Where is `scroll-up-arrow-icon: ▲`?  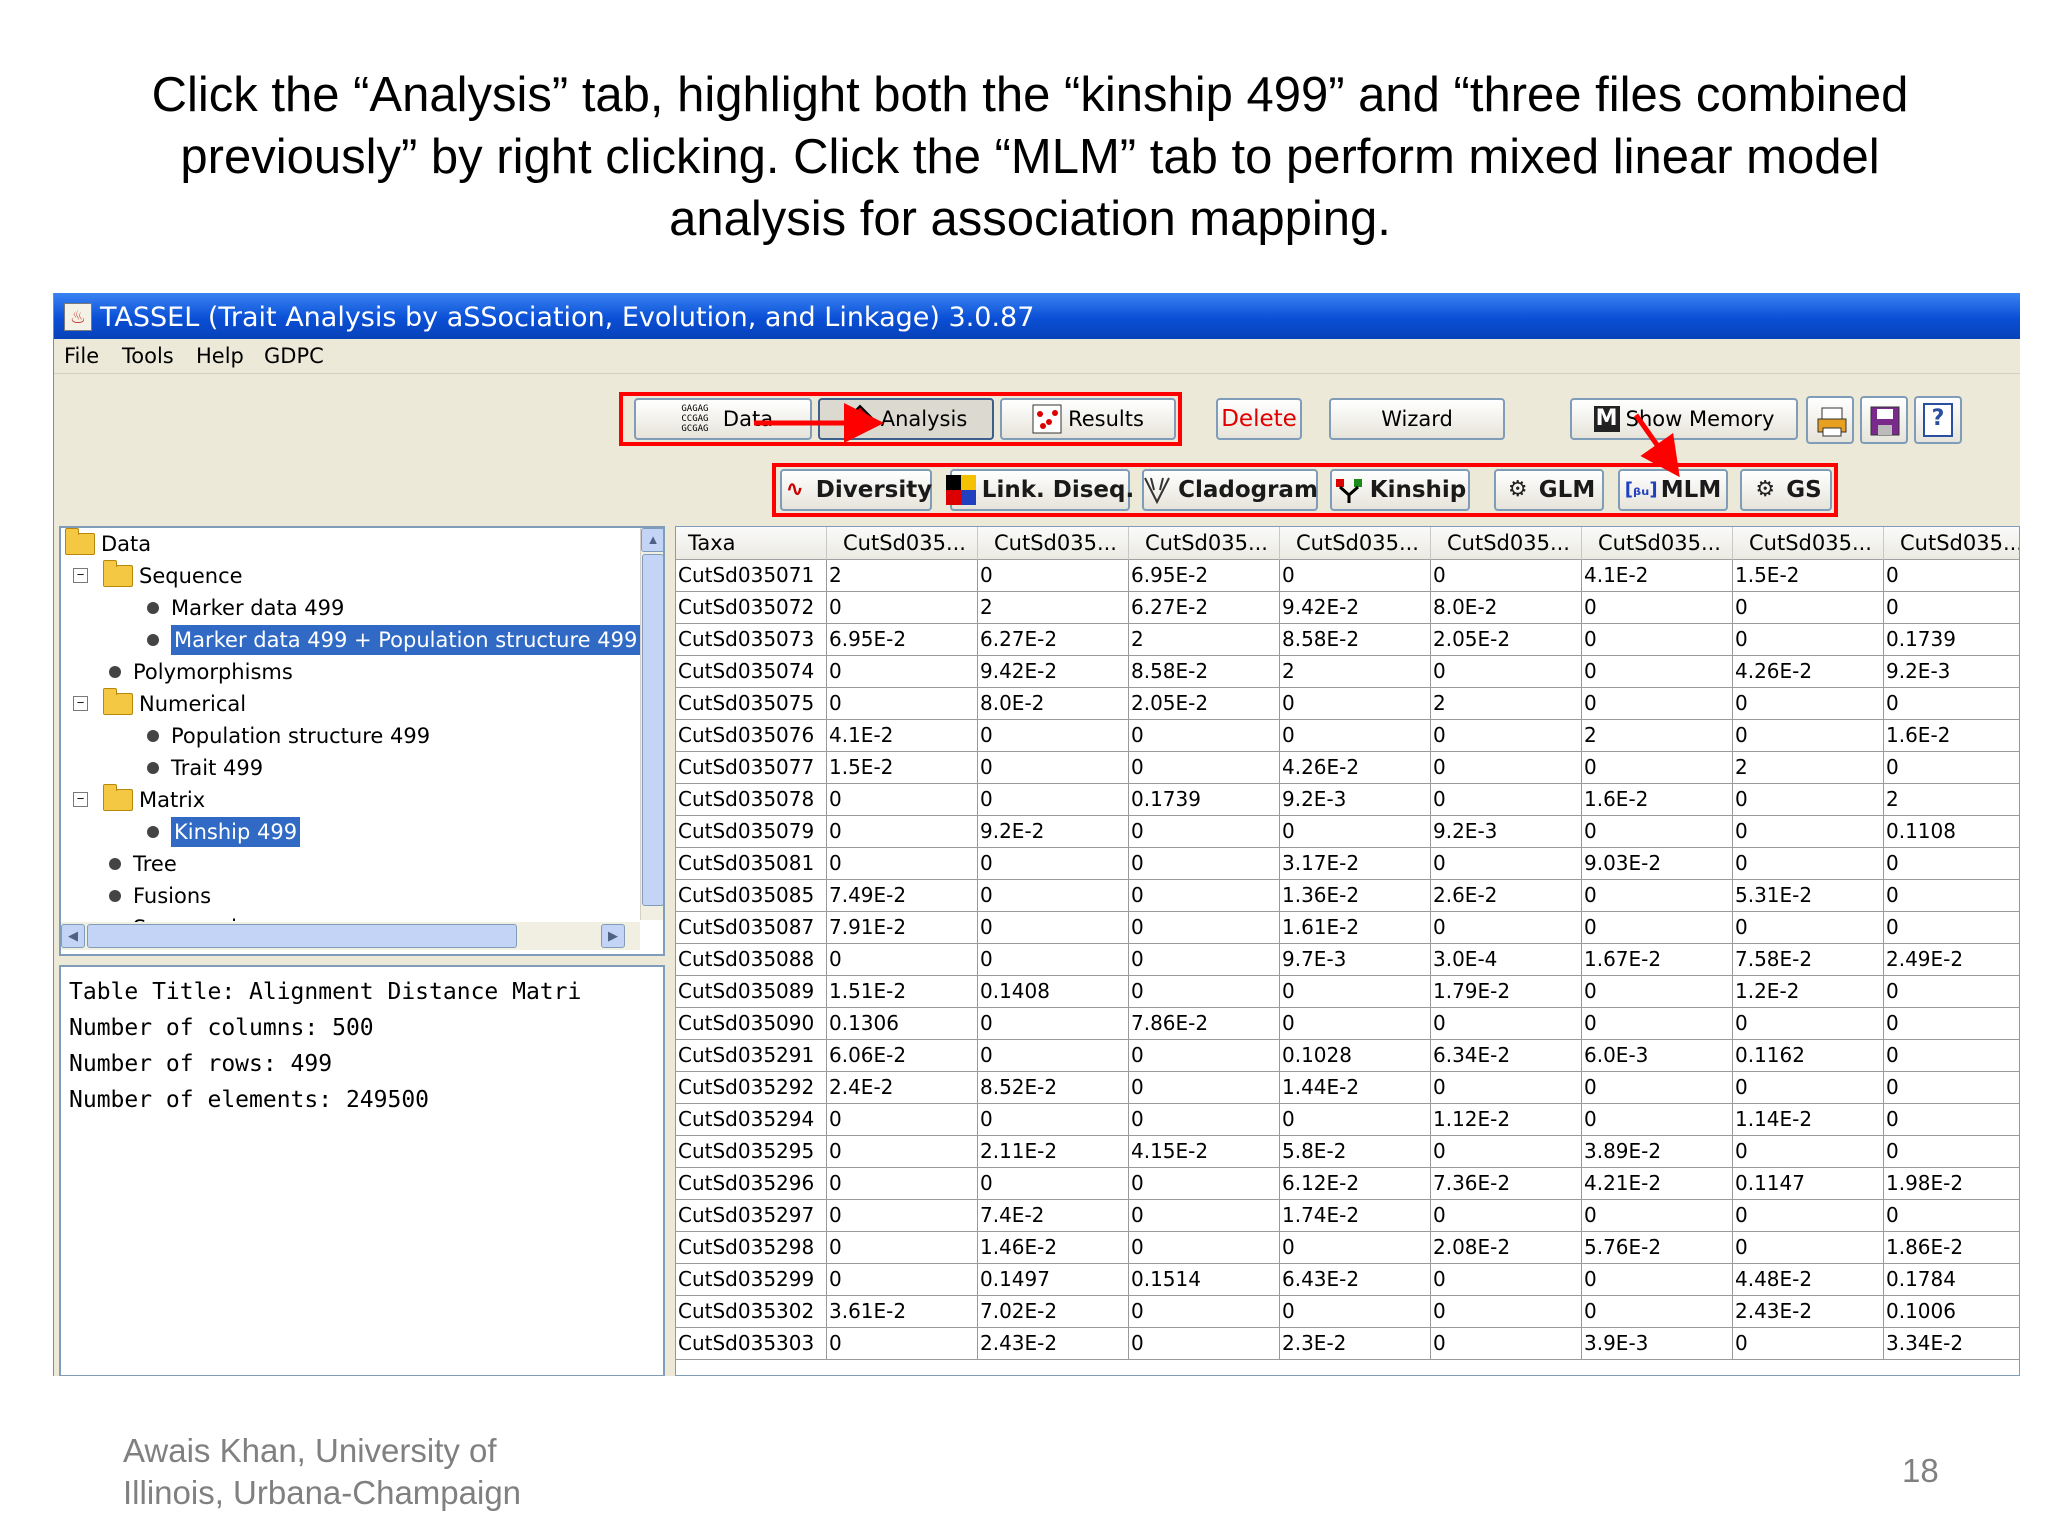
scroll-up-arrow-icon: ▲ is located at coordinates (652, 540).